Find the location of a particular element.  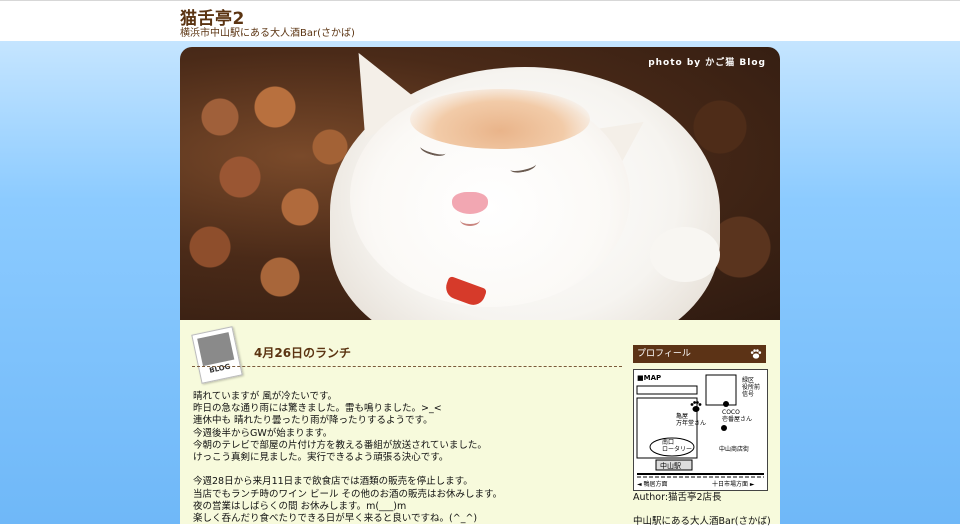

map-station: 中山駅 is located at coordinates (670, 465).